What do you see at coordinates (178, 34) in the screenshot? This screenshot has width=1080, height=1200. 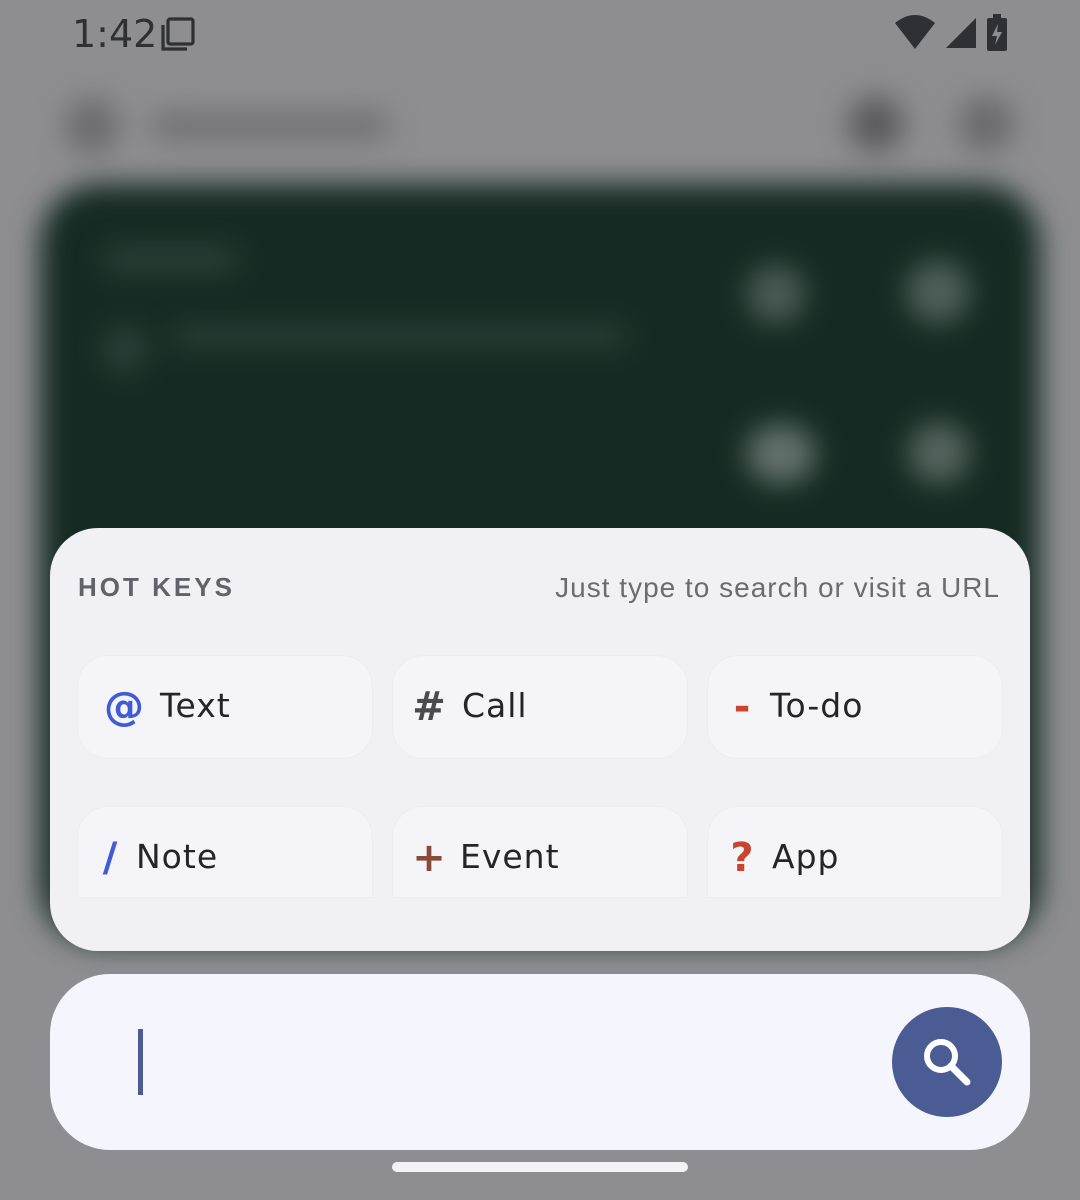 I see `screen-record-icon` at bounding box center [178, 34].